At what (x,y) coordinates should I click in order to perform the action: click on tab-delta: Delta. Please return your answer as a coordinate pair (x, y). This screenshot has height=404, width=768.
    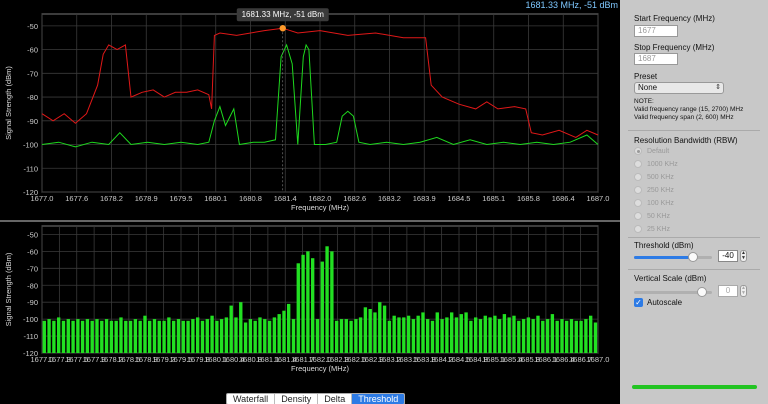
    Looking at the image, I should click on (335, 399).